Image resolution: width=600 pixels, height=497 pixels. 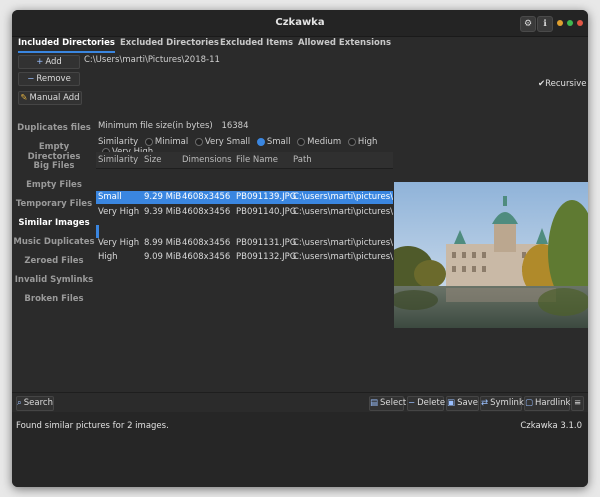 What do you see at coordinates (53, 62) in the screenshot?
I see `add-label: Add` at bounding box center [53, 62].